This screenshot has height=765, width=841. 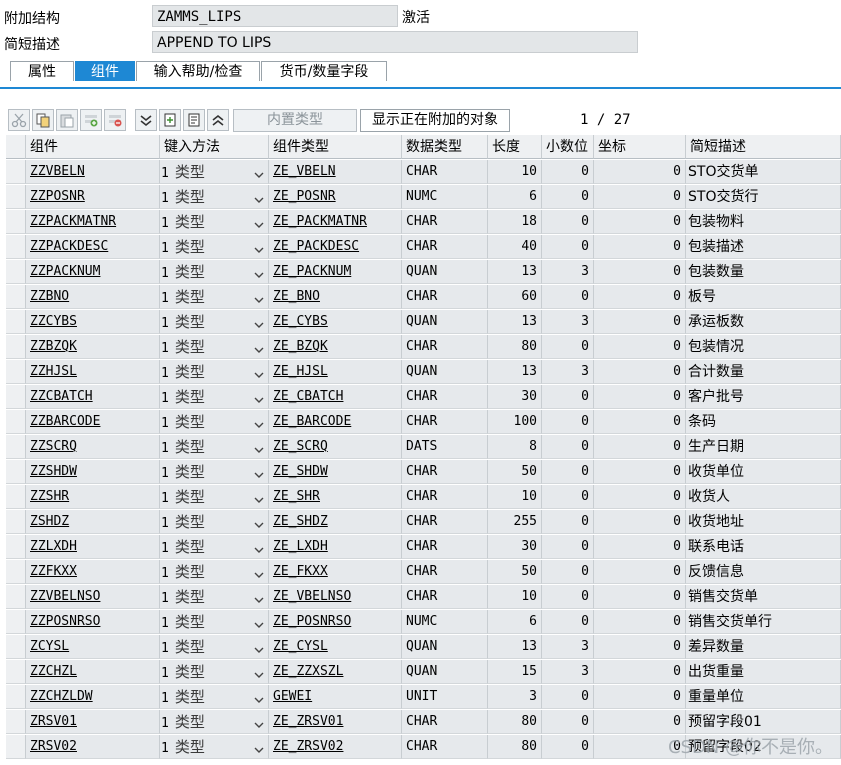 I want to click on component-name-cell: ZZVBELNSO, so click(x=93, y=597).